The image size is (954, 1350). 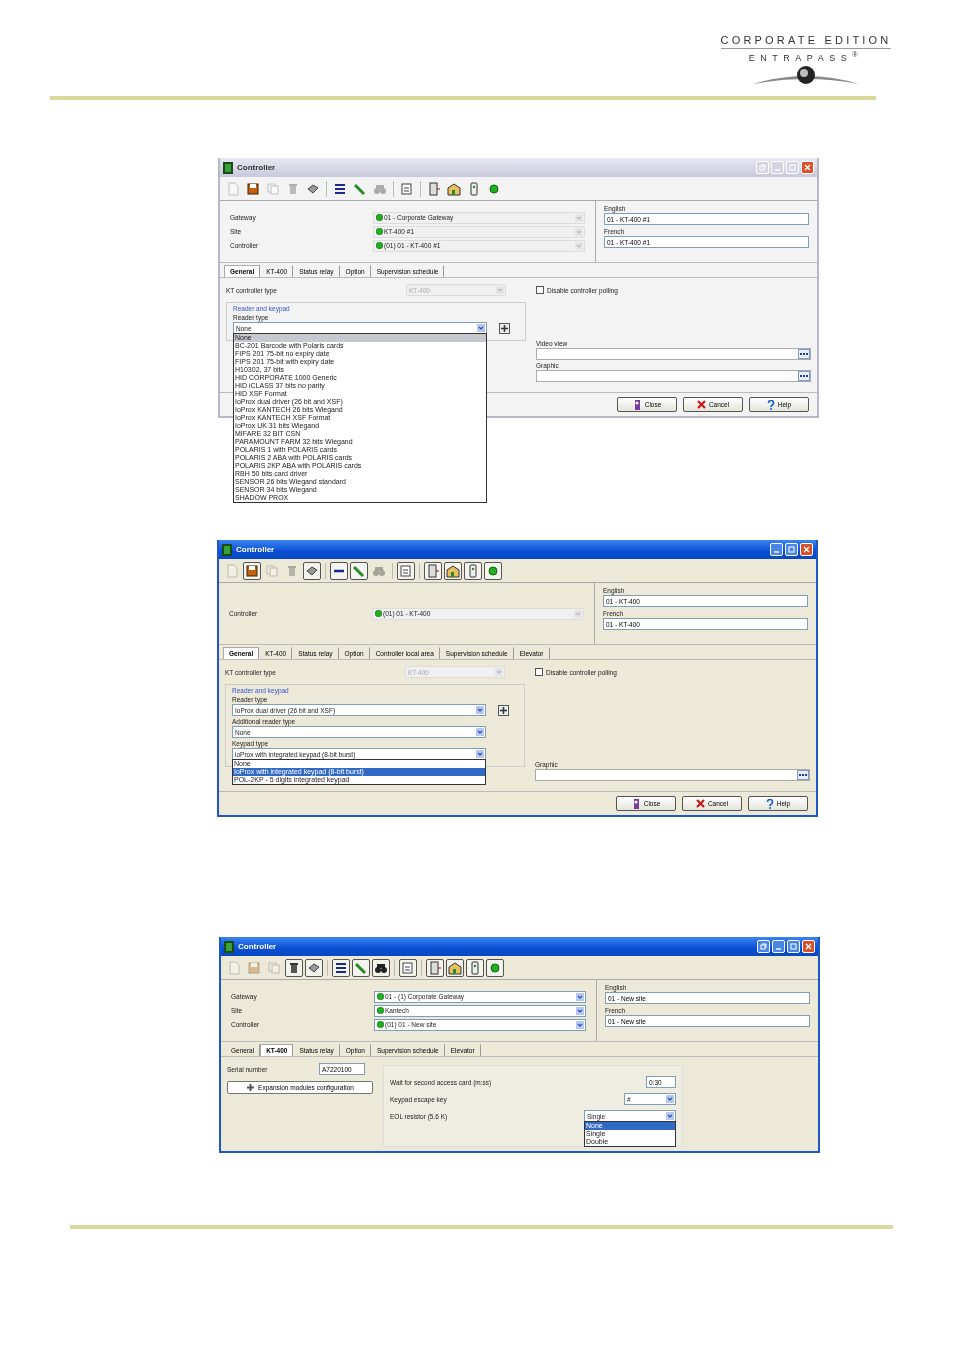 What do you see at coordinates (806, 41) in the screenshot?
I see `logo-text: CORPORATE EDITION` at bounding box center [806, 41].